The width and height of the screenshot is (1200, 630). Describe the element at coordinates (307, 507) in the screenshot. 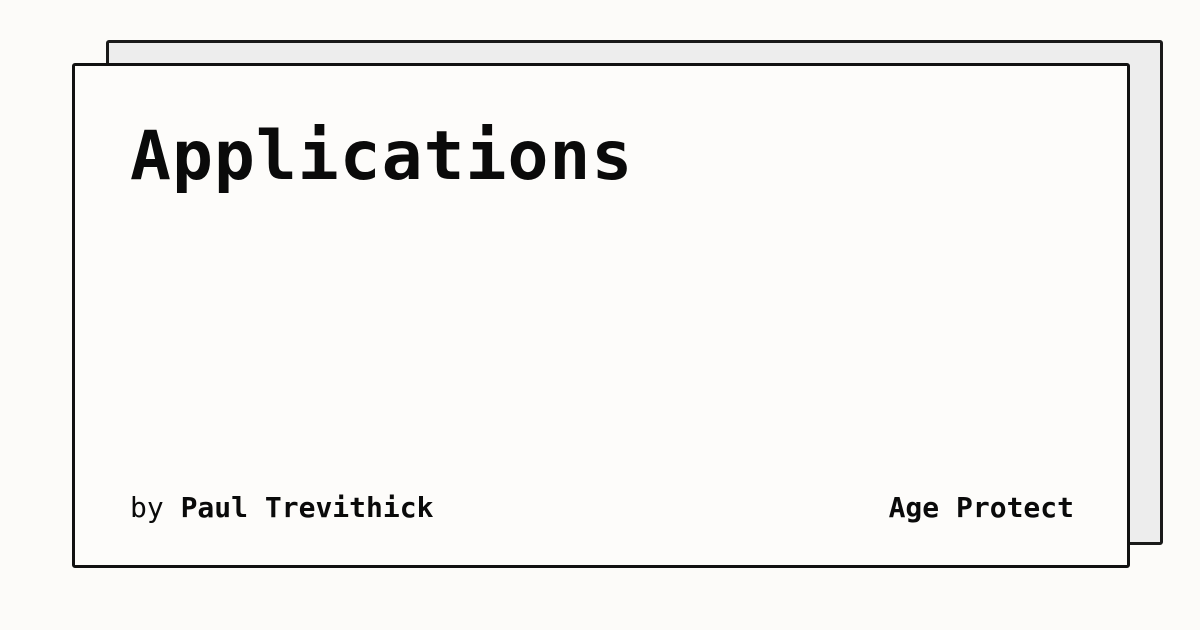

I see `author-name: Paul Trevithick` at that location.